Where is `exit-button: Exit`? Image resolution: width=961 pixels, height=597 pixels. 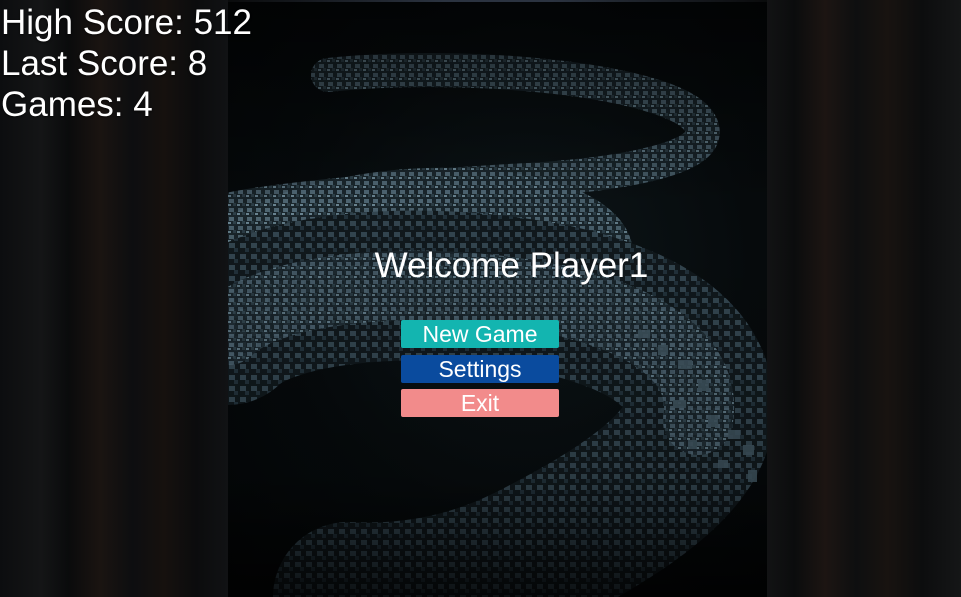
exit-button: Exit is located at coordinates (480, 403).